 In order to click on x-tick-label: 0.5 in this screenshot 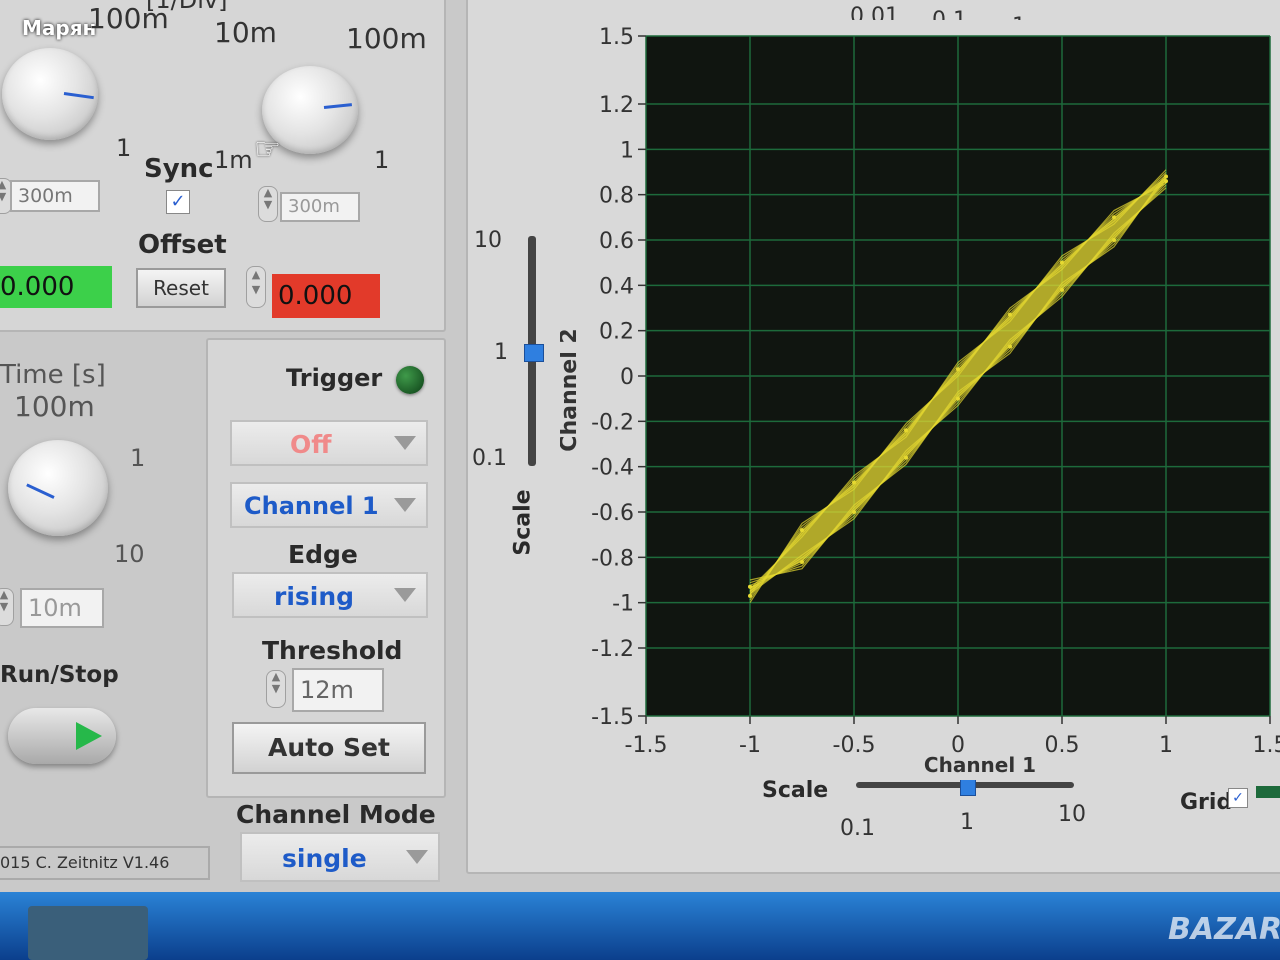, I will do `click(1062, 745)`.